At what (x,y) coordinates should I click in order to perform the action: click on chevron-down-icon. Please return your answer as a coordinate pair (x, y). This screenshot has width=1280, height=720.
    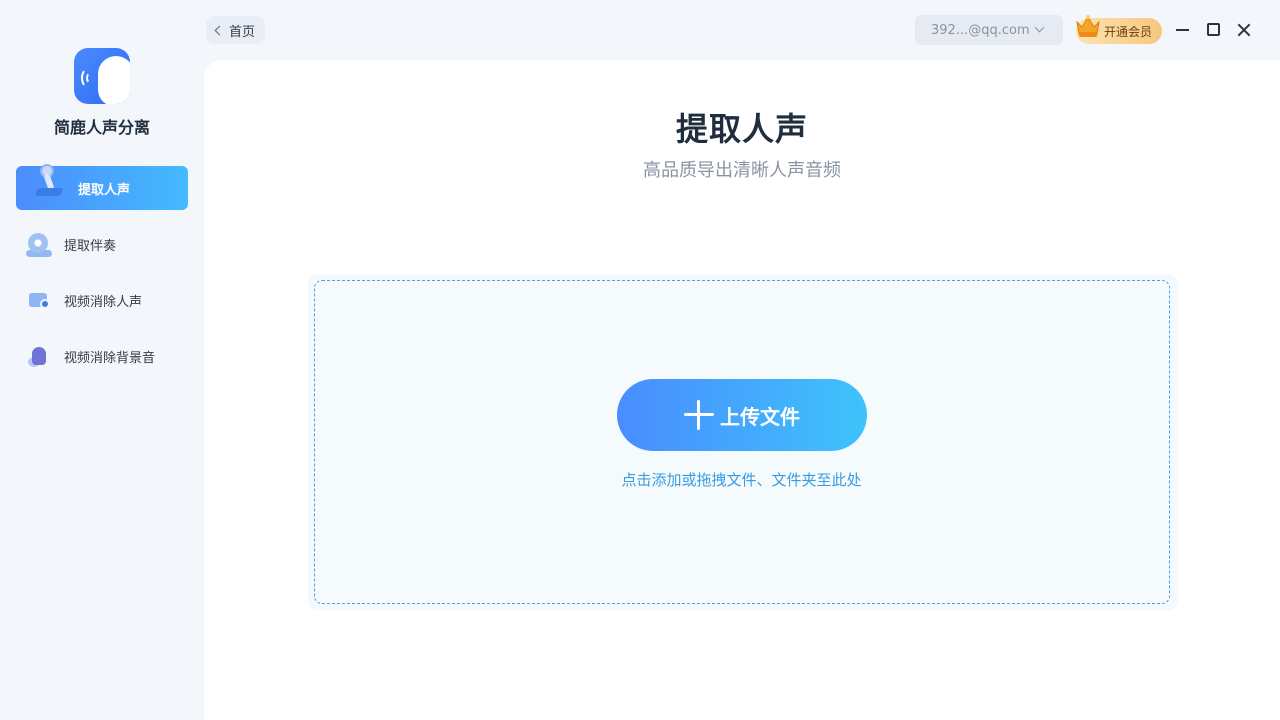
    Looking at the image, I should click on (1039, 27).